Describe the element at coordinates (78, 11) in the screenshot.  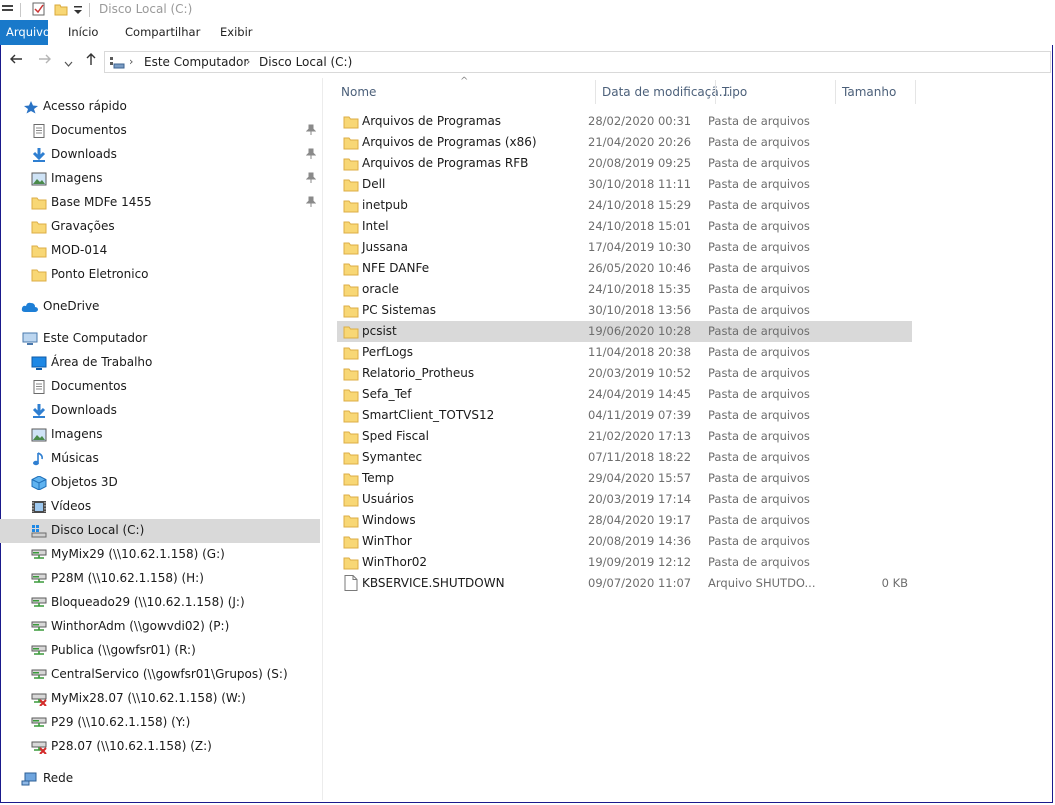
I see `customize-toolbar-icon` at that location.